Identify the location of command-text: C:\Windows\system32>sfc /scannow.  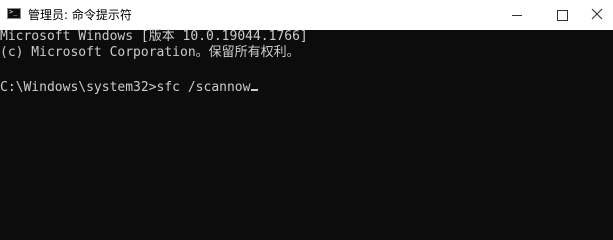
(125, 87).